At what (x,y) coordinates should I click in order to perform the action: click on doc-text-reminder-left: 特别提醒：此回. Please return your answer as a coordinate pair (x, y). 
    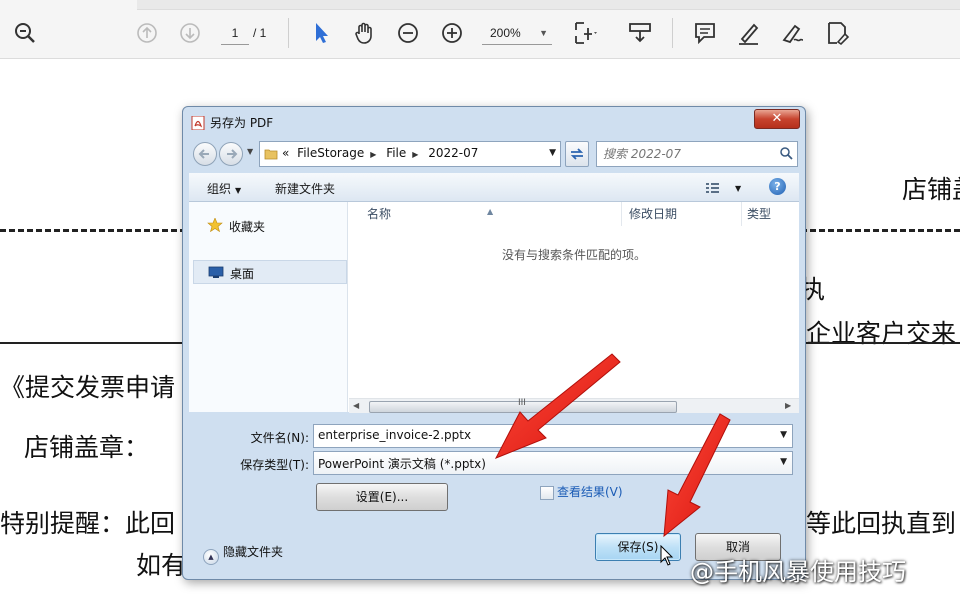
    Looking at the image, I should click on (88, 523).